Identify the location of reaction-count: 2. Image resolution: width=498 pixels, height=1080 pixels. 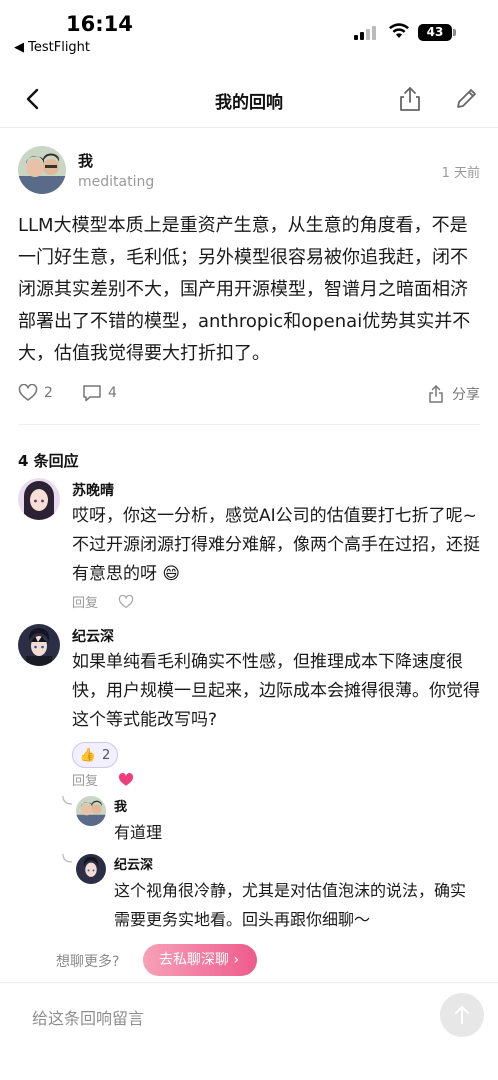
(106, 755).